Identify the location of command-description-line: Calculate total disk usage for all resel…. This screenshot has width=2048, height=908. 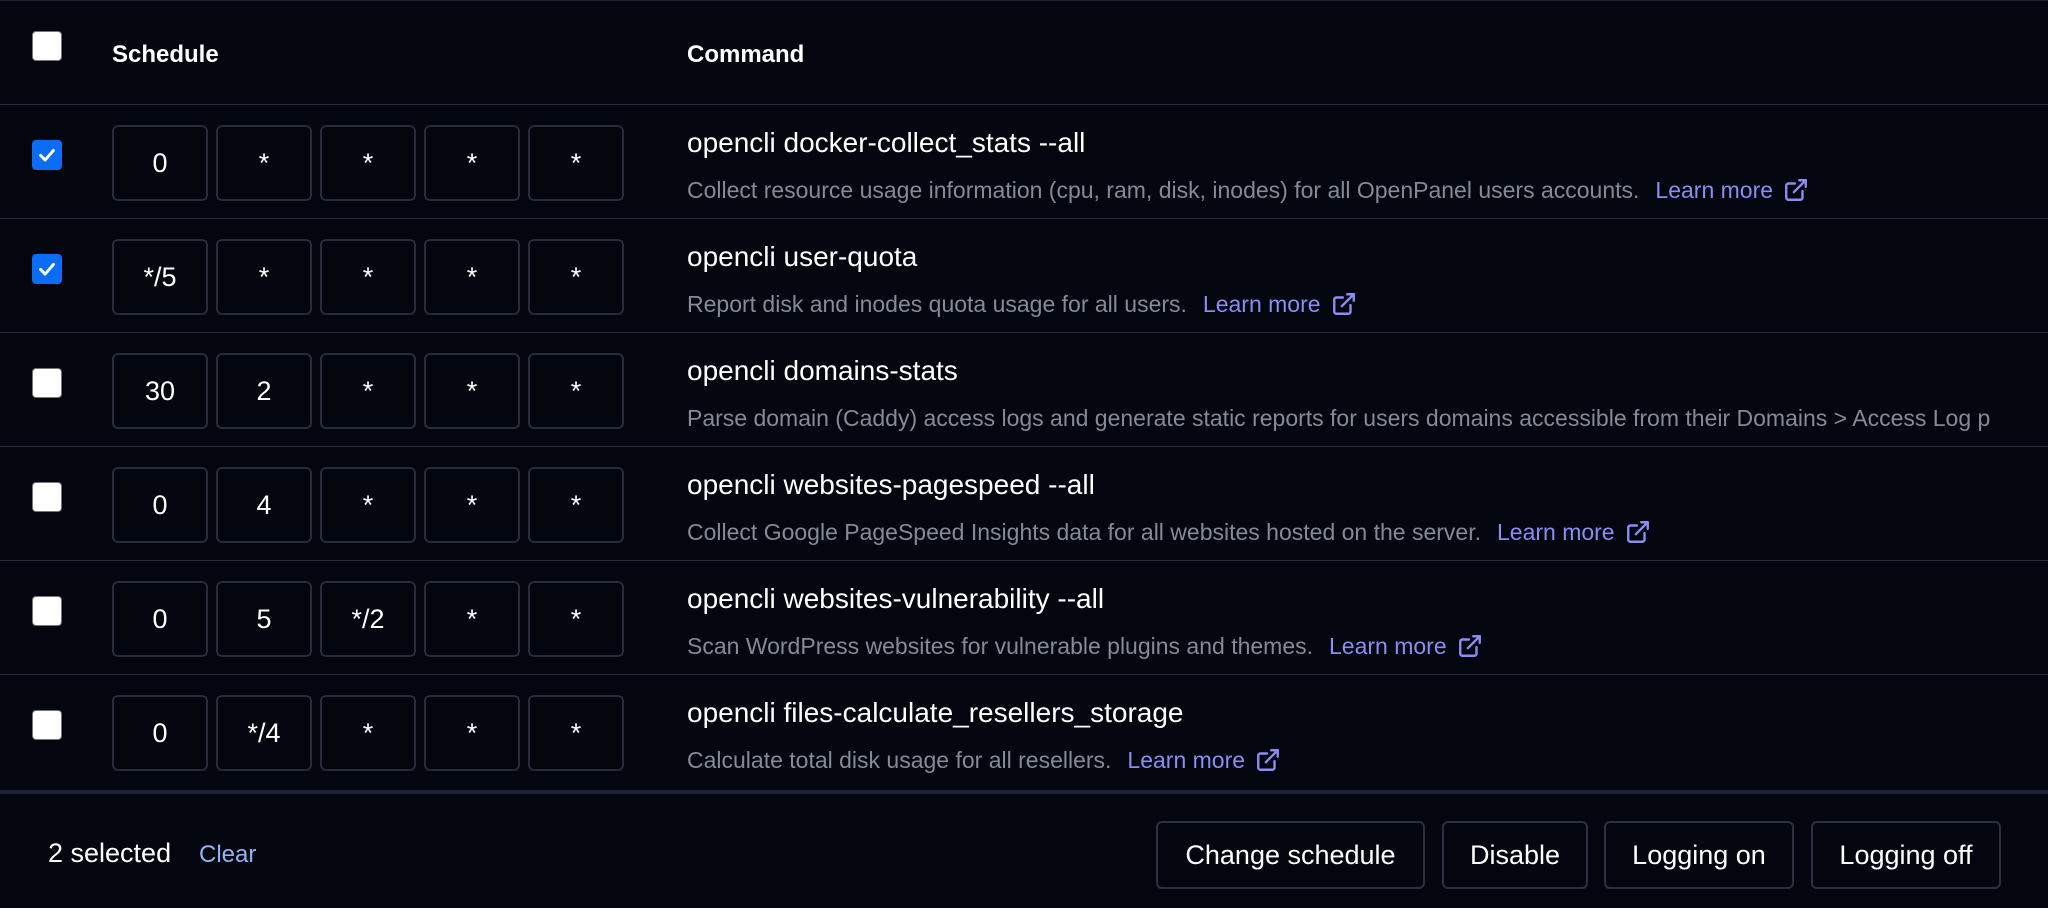
(984, 760).